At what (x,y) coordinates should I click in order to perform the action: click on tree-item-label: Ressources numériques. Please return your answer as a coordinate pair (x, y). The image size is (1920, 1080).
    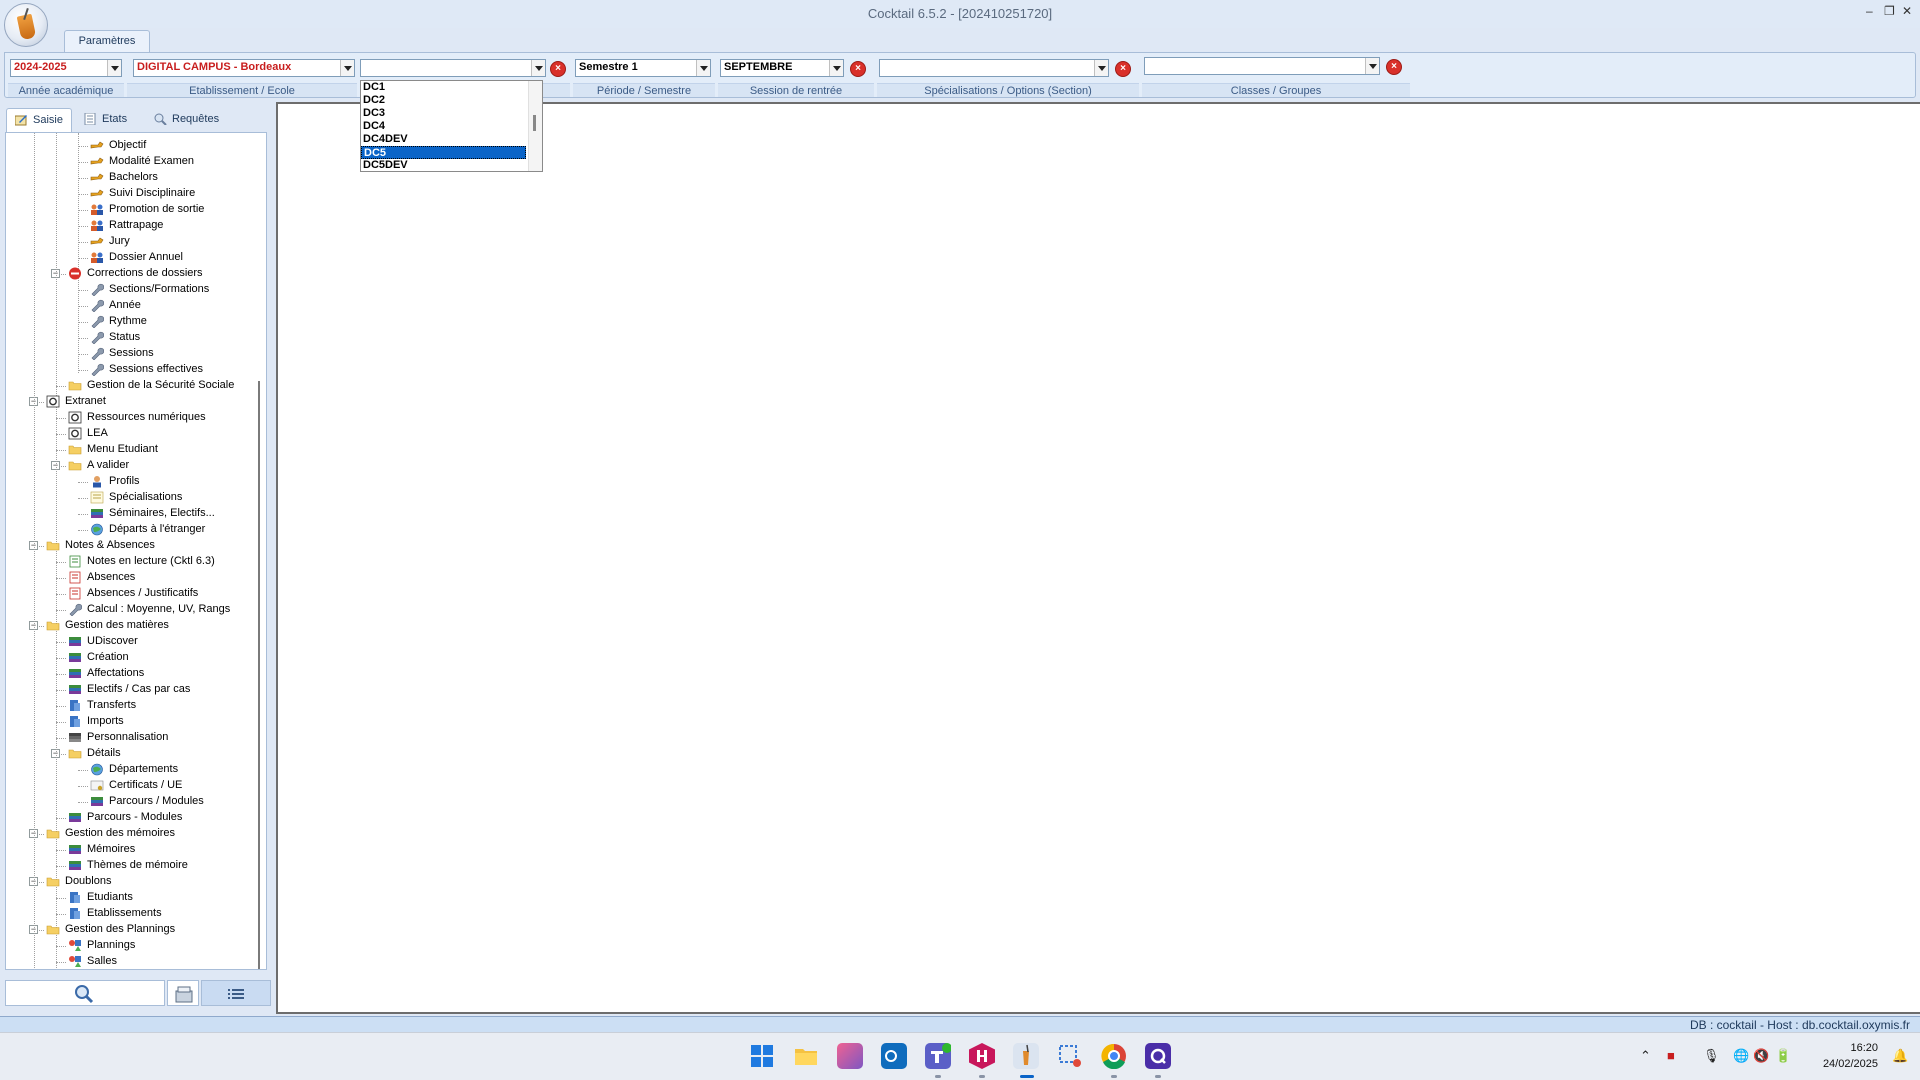
    Looking at the image, I should click on (146, 417).